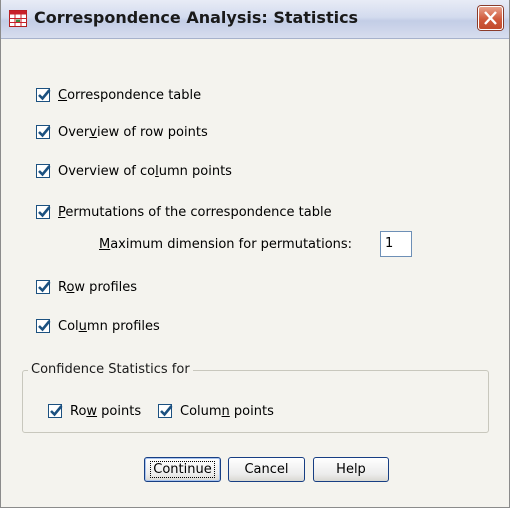 Image resolution: width=510 pixels, height=508 pixels. I want to click on row-profiles-label: Row profiles, so click(98, 287).